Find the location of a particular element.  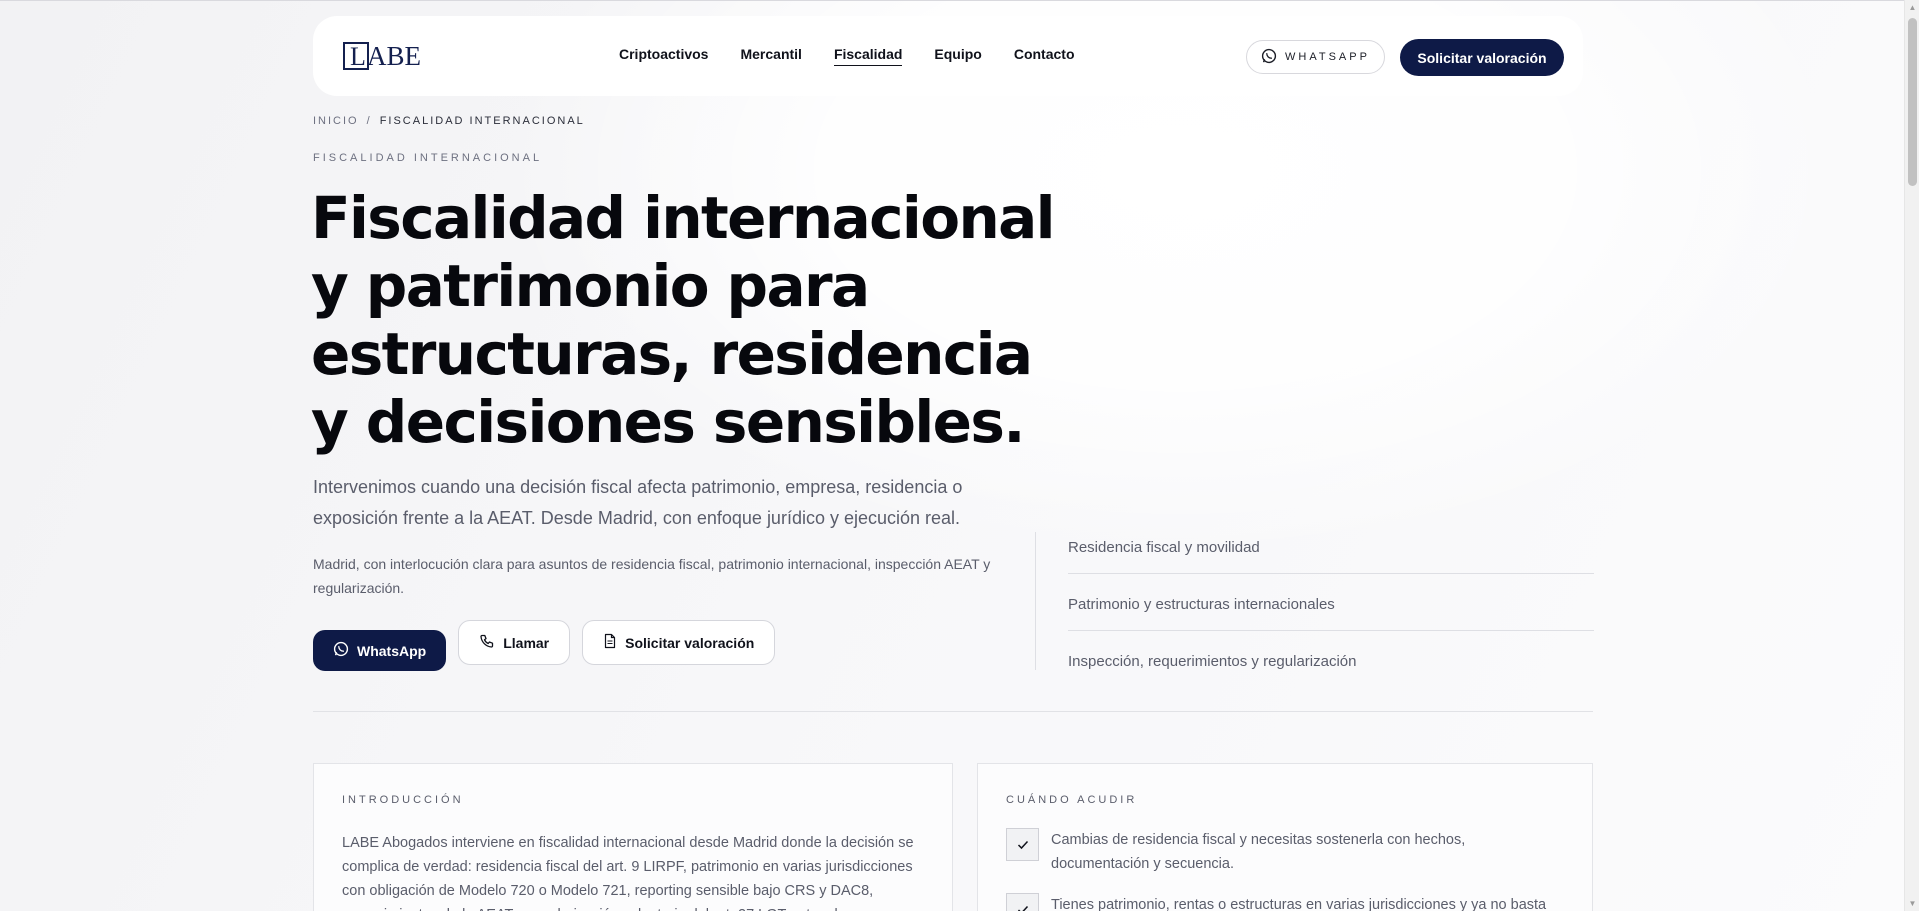

nav-item-mercantil: Mercantil is located at coordinates (770, 56).